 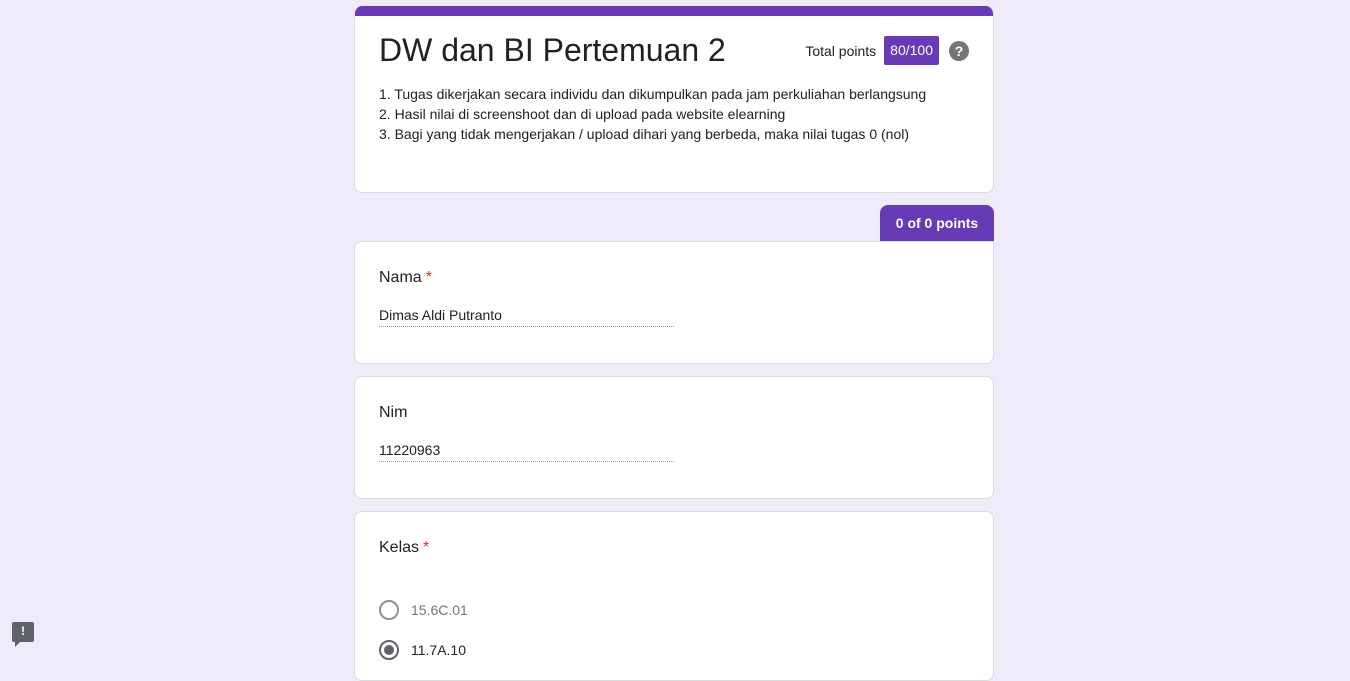 What do you see at coordinates (400, 277) in the screenshot?
I see `question-label: Nama` at bounding box center [400, 277].